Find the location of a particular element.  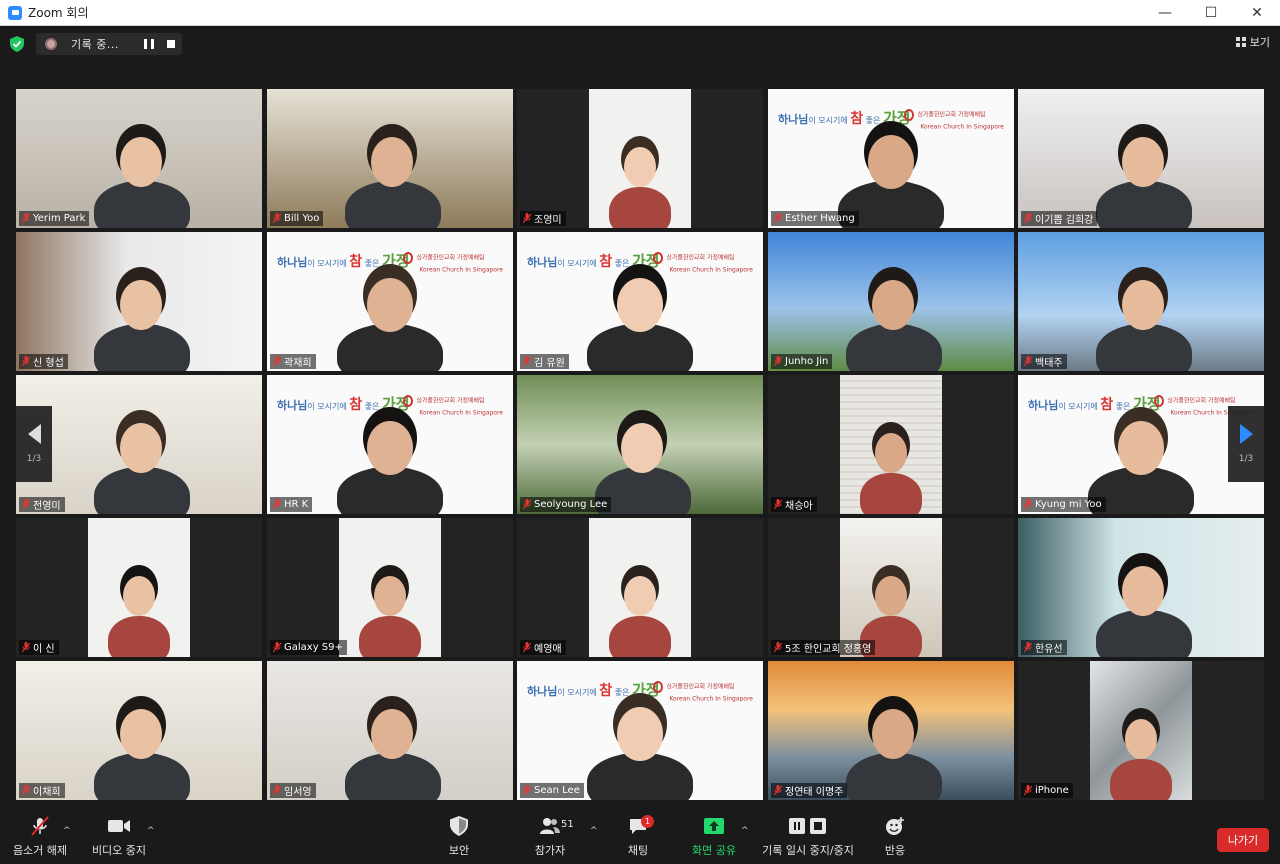

encryption-shield-icon is located at coordinates (17, 44).